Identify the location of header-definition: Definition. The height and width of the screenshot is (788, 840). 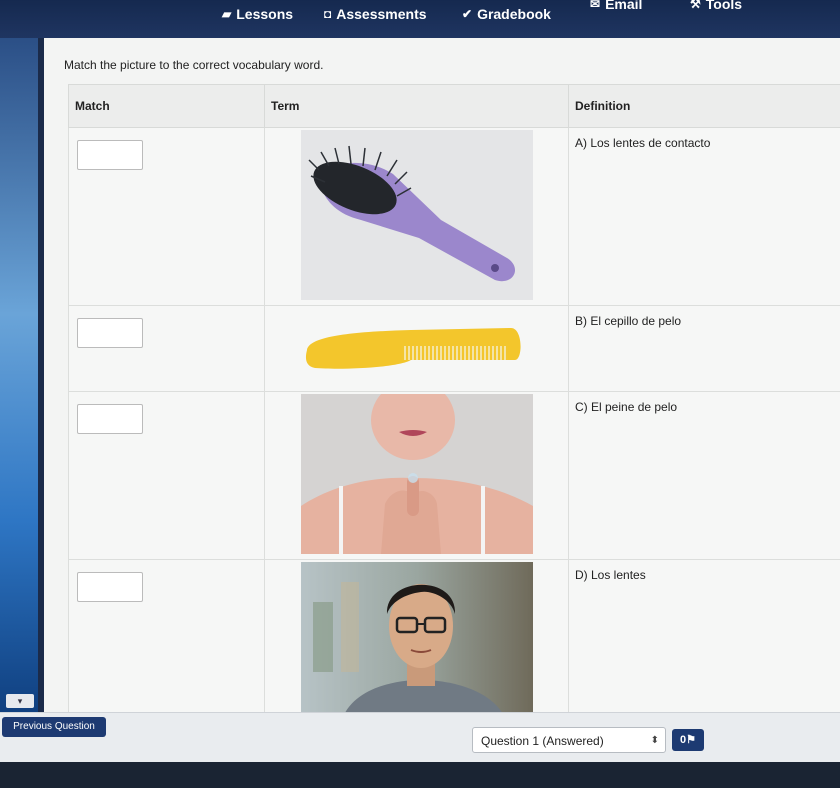
(704, 106).